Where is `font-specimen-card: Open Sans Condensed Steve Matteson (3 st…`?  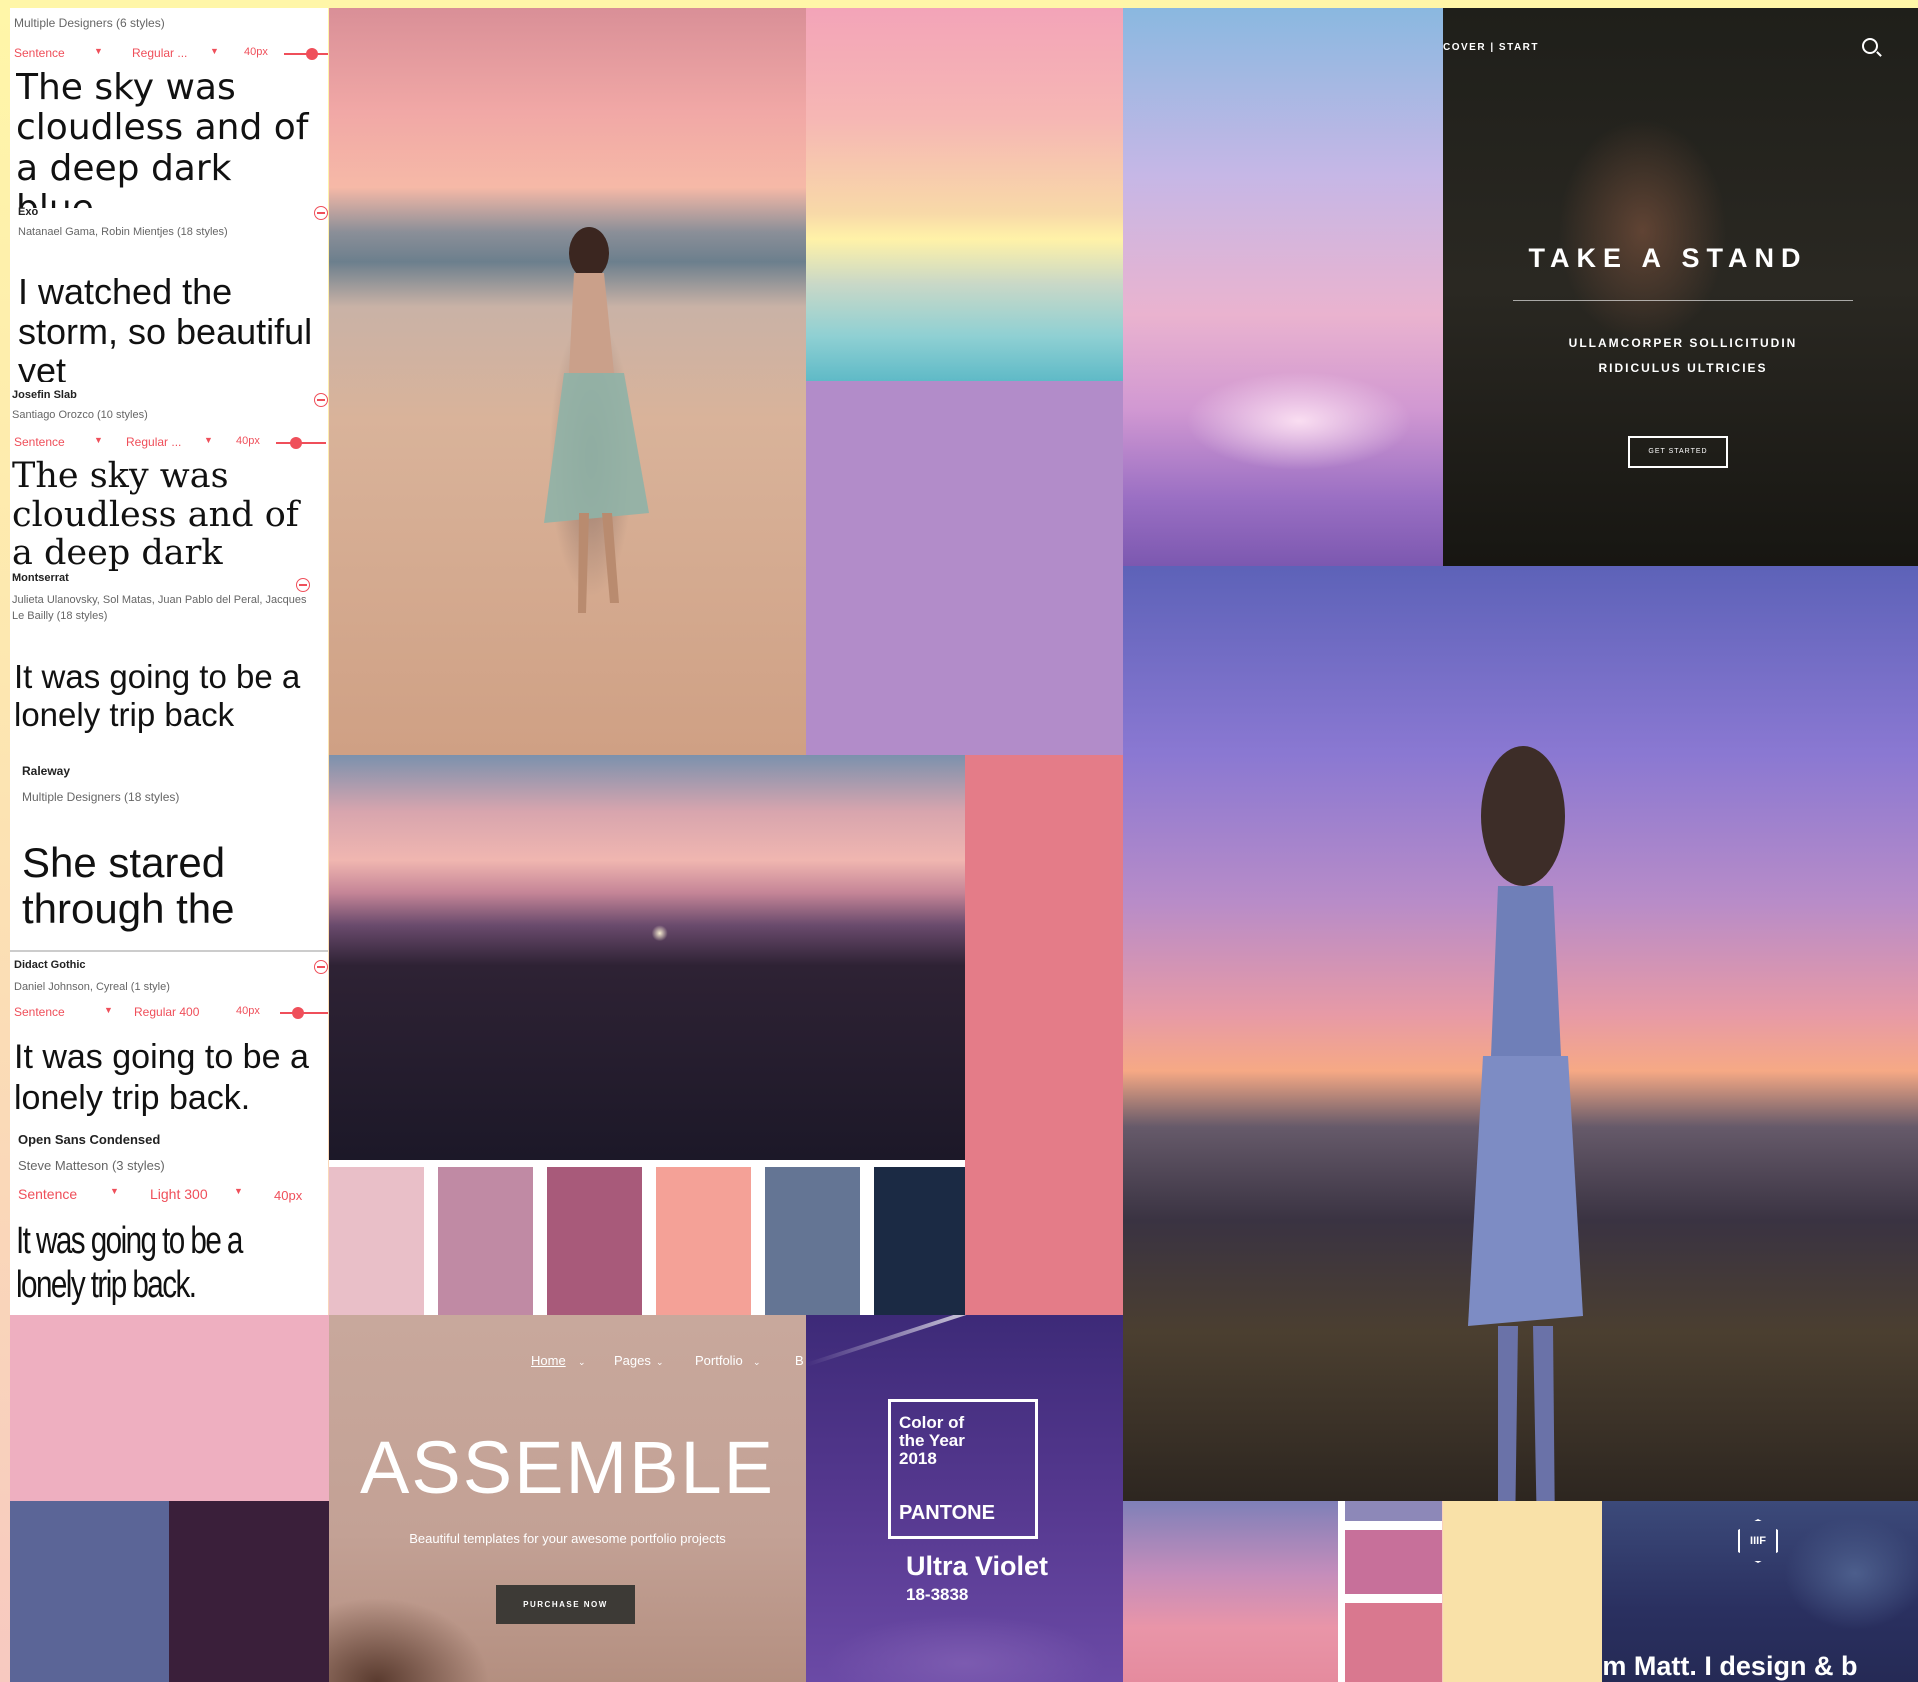 font-specimen-card: Open Sans Condensed Steve Matteson (3 st… is located at coordinates (169, 1220).